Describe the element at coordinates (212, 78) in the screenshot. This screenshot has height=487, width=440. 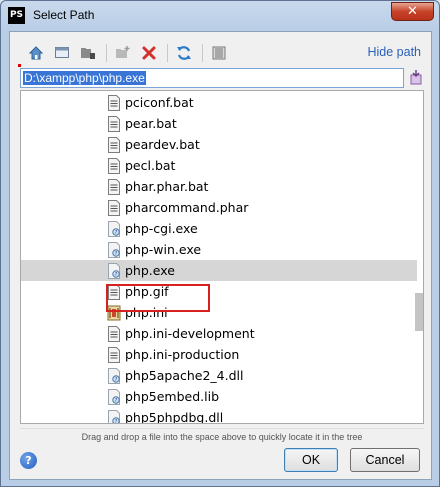
I see `path-field: D:\xampp\php\php.exe` at that location.